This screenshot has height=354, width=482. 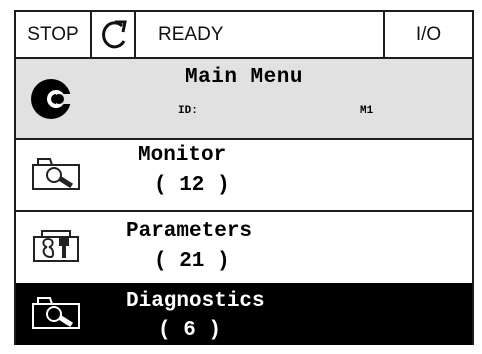 I want to click on menu-item-count: ( 6 ), so click(x=190, y=330).